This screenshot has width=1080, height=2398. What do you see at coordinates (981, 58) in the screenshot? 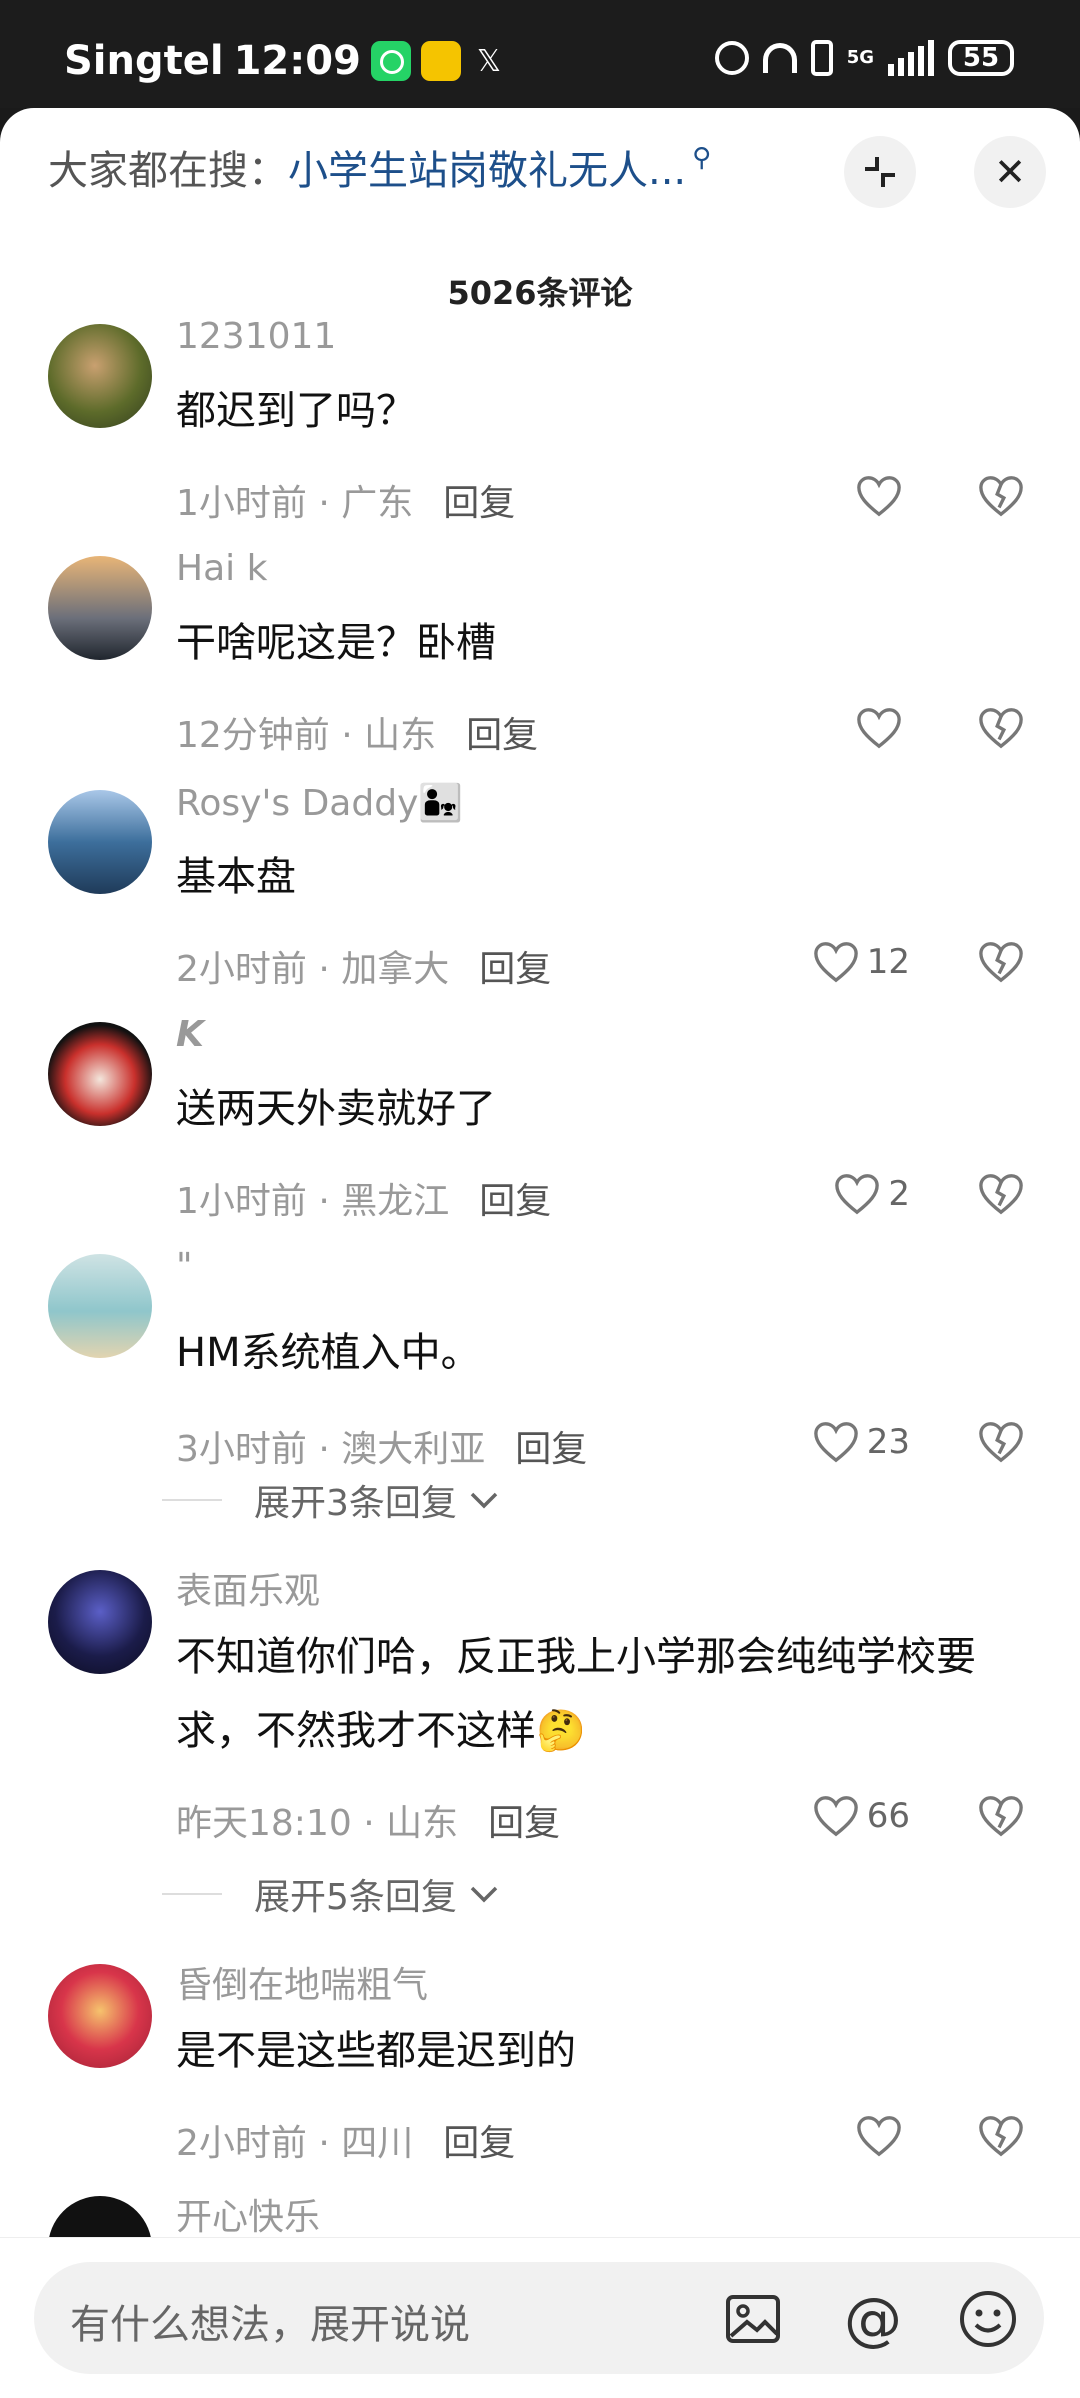
I see `battery-level: 55` at bounding box center [981, 58].